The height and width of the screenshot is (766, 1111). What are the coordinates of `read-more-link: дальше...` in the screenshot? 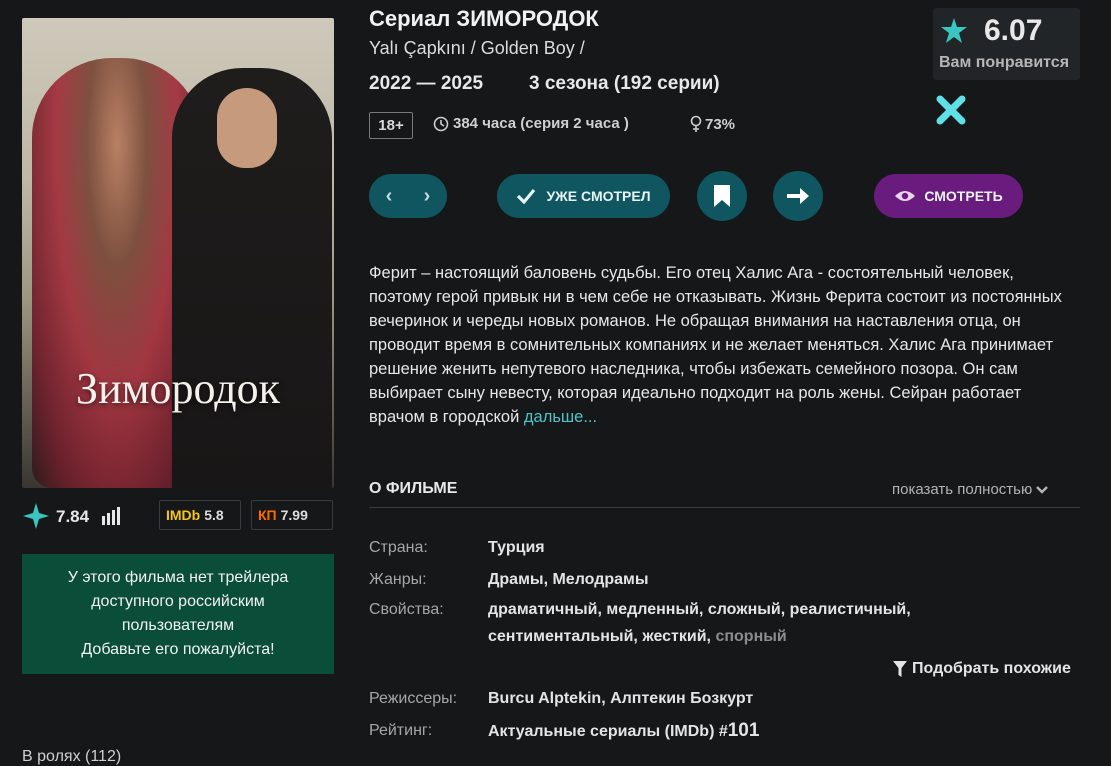 It's located at (560, 417).